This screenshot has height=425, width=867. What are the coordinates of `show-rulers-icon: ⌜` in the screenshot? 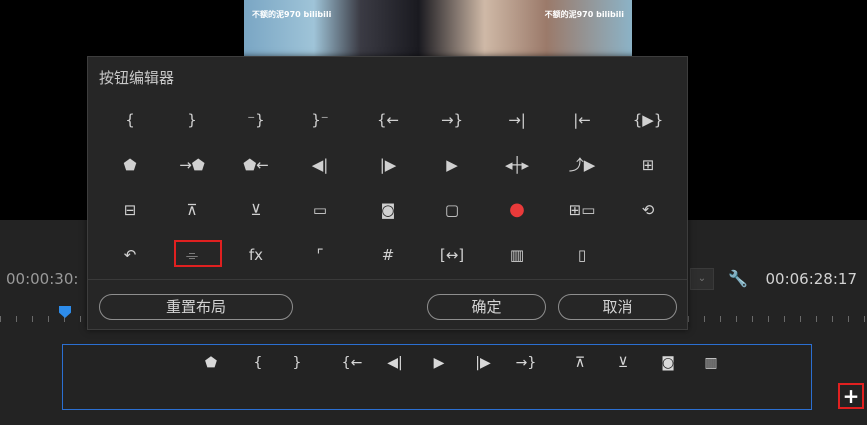 It's located at (320, 255).